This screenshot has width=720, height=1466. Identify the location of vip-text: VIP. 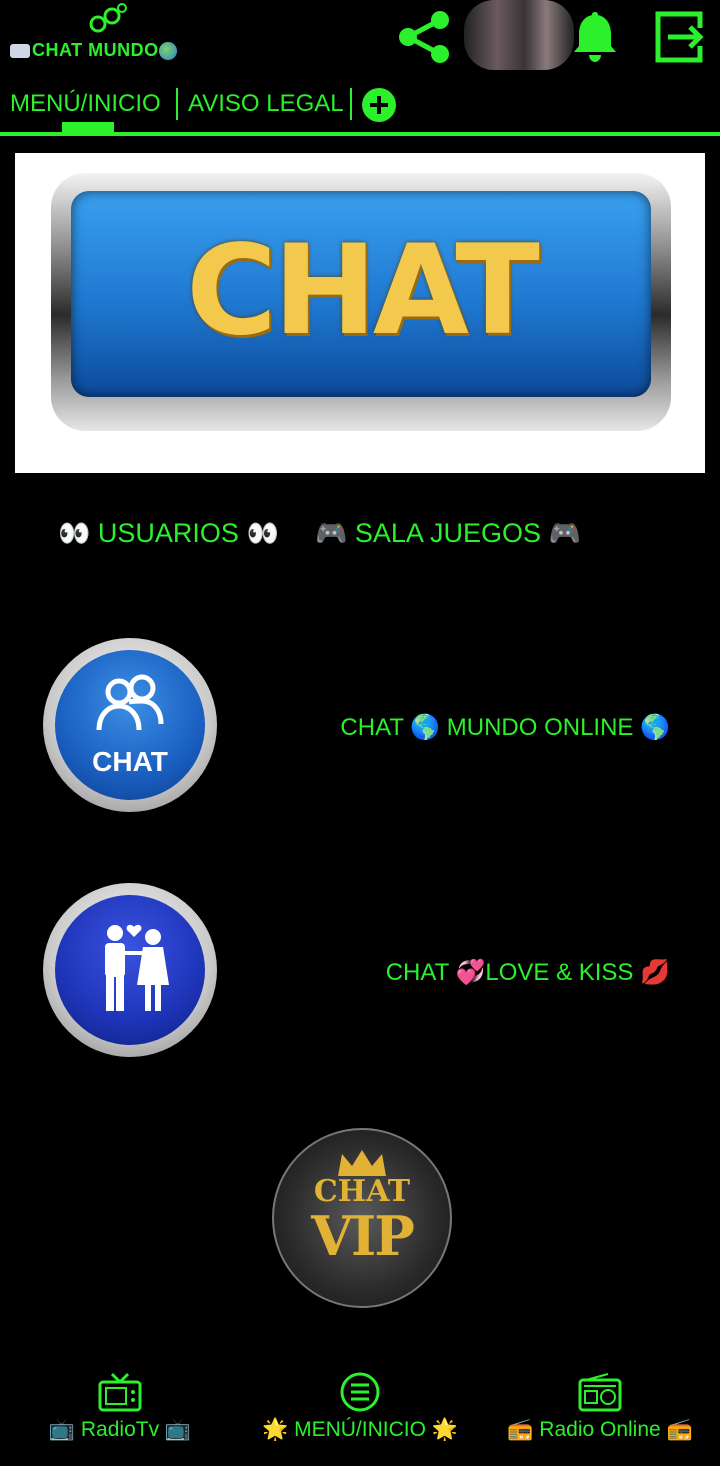
(363, 1236).